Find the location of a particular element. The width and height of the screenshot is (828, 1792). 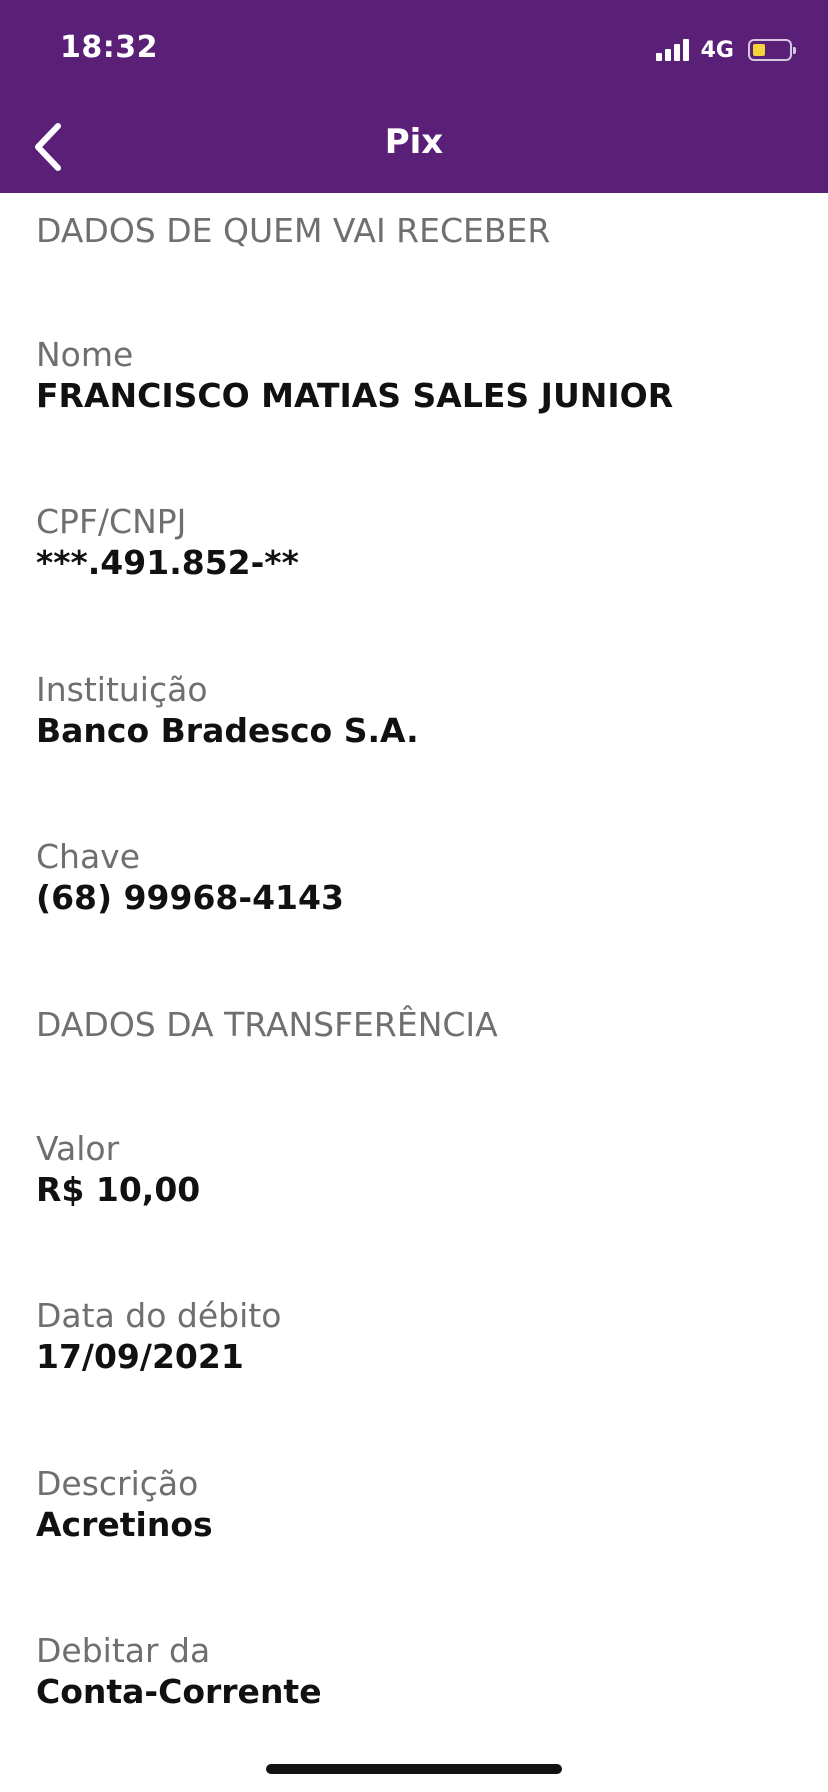

field-label-descricao: Descrição is located at coordinates (117, 1483).